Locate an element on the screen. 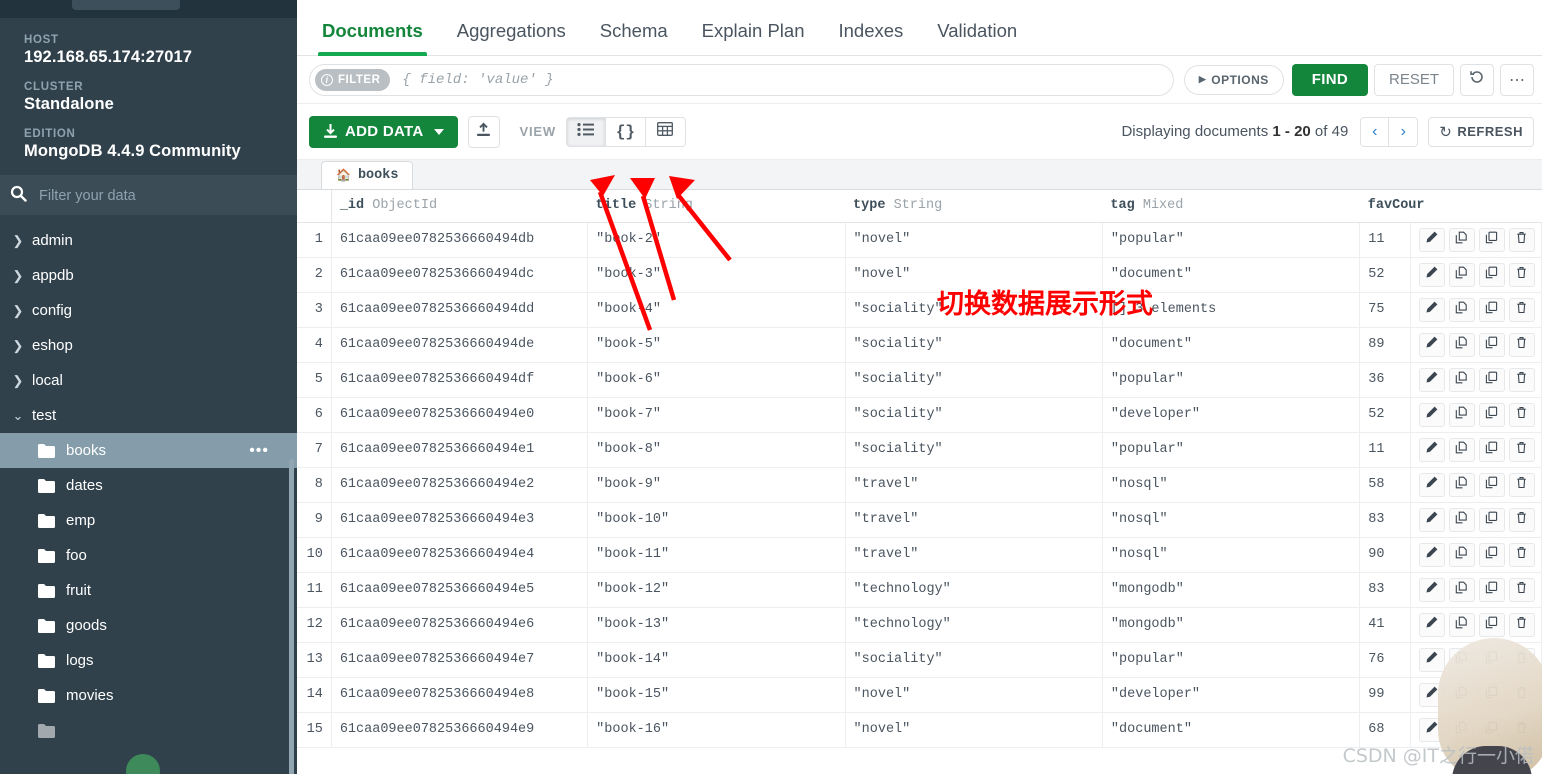  sidebar-filter-row is located at coordinates (148, 195).